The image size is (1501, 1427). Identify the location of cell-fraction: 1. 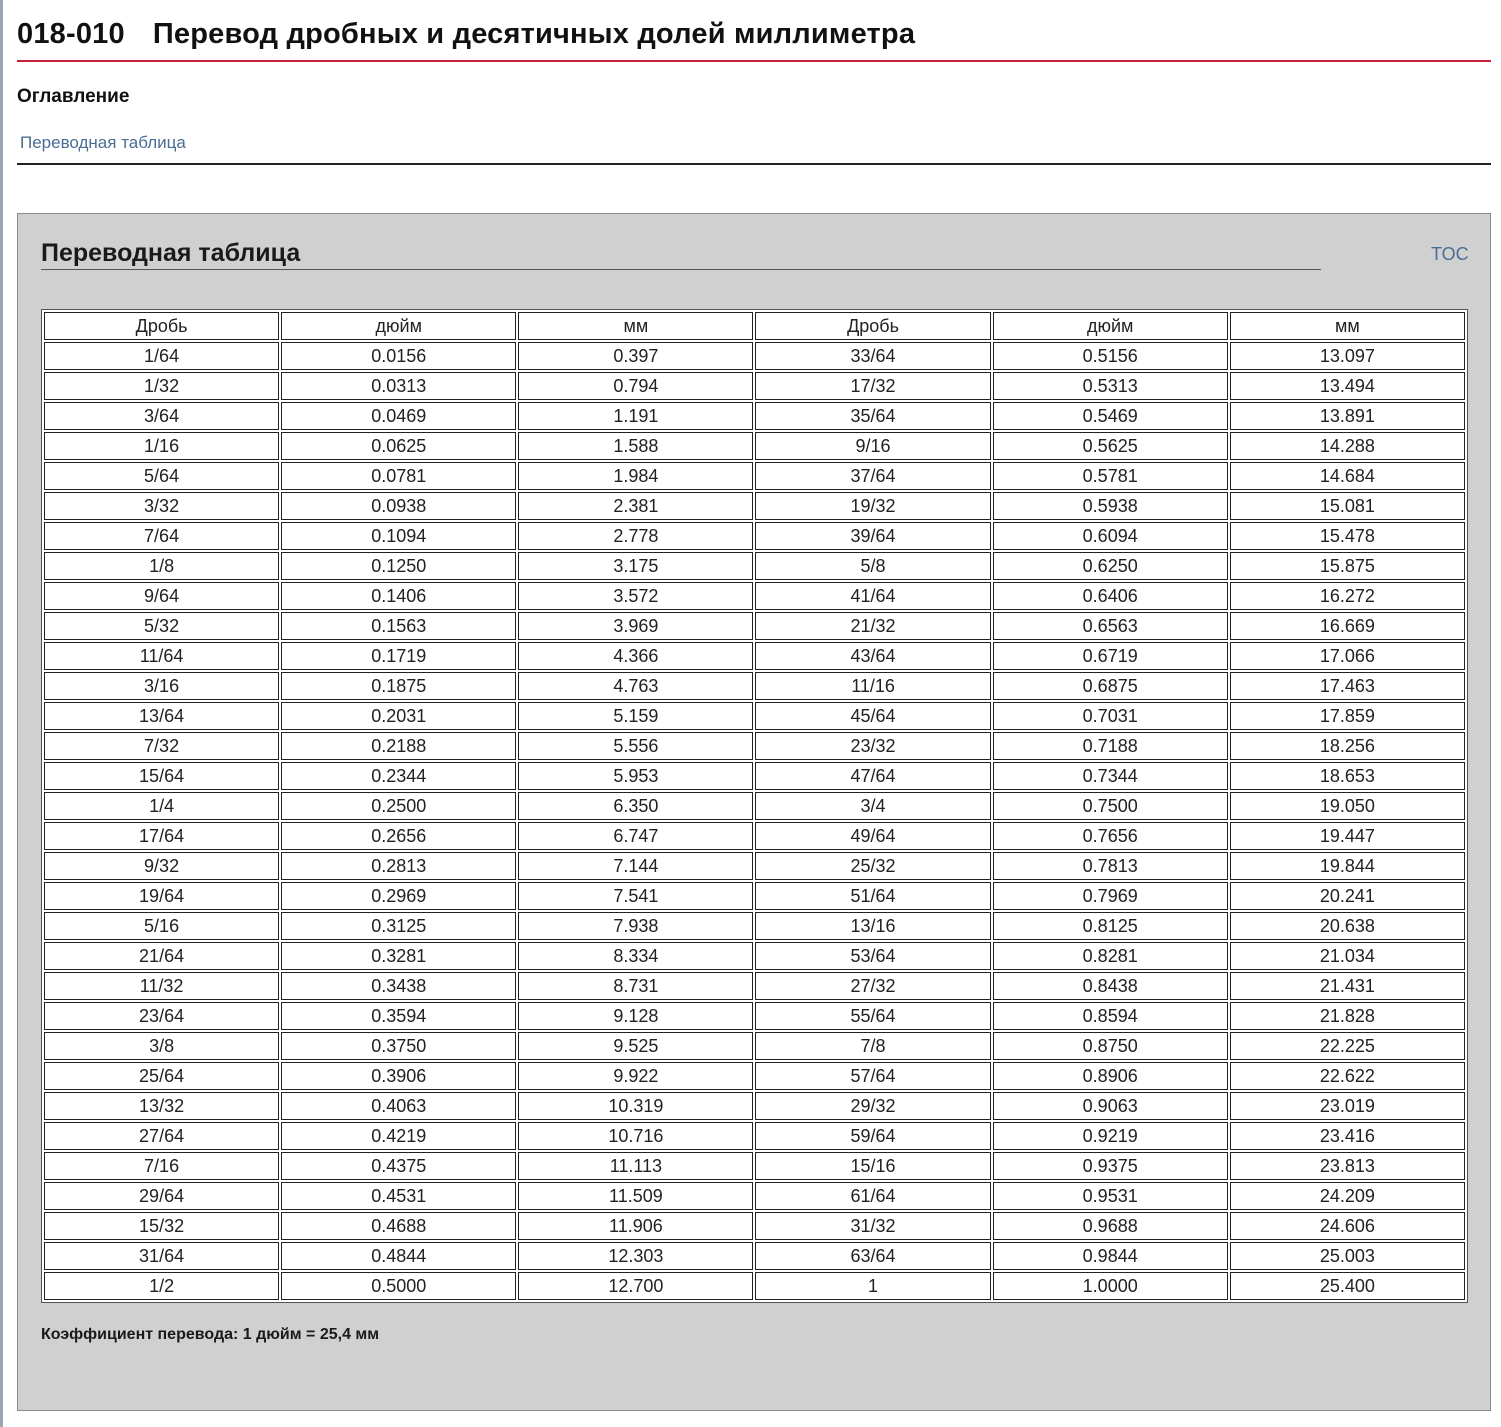
(873, 1286).